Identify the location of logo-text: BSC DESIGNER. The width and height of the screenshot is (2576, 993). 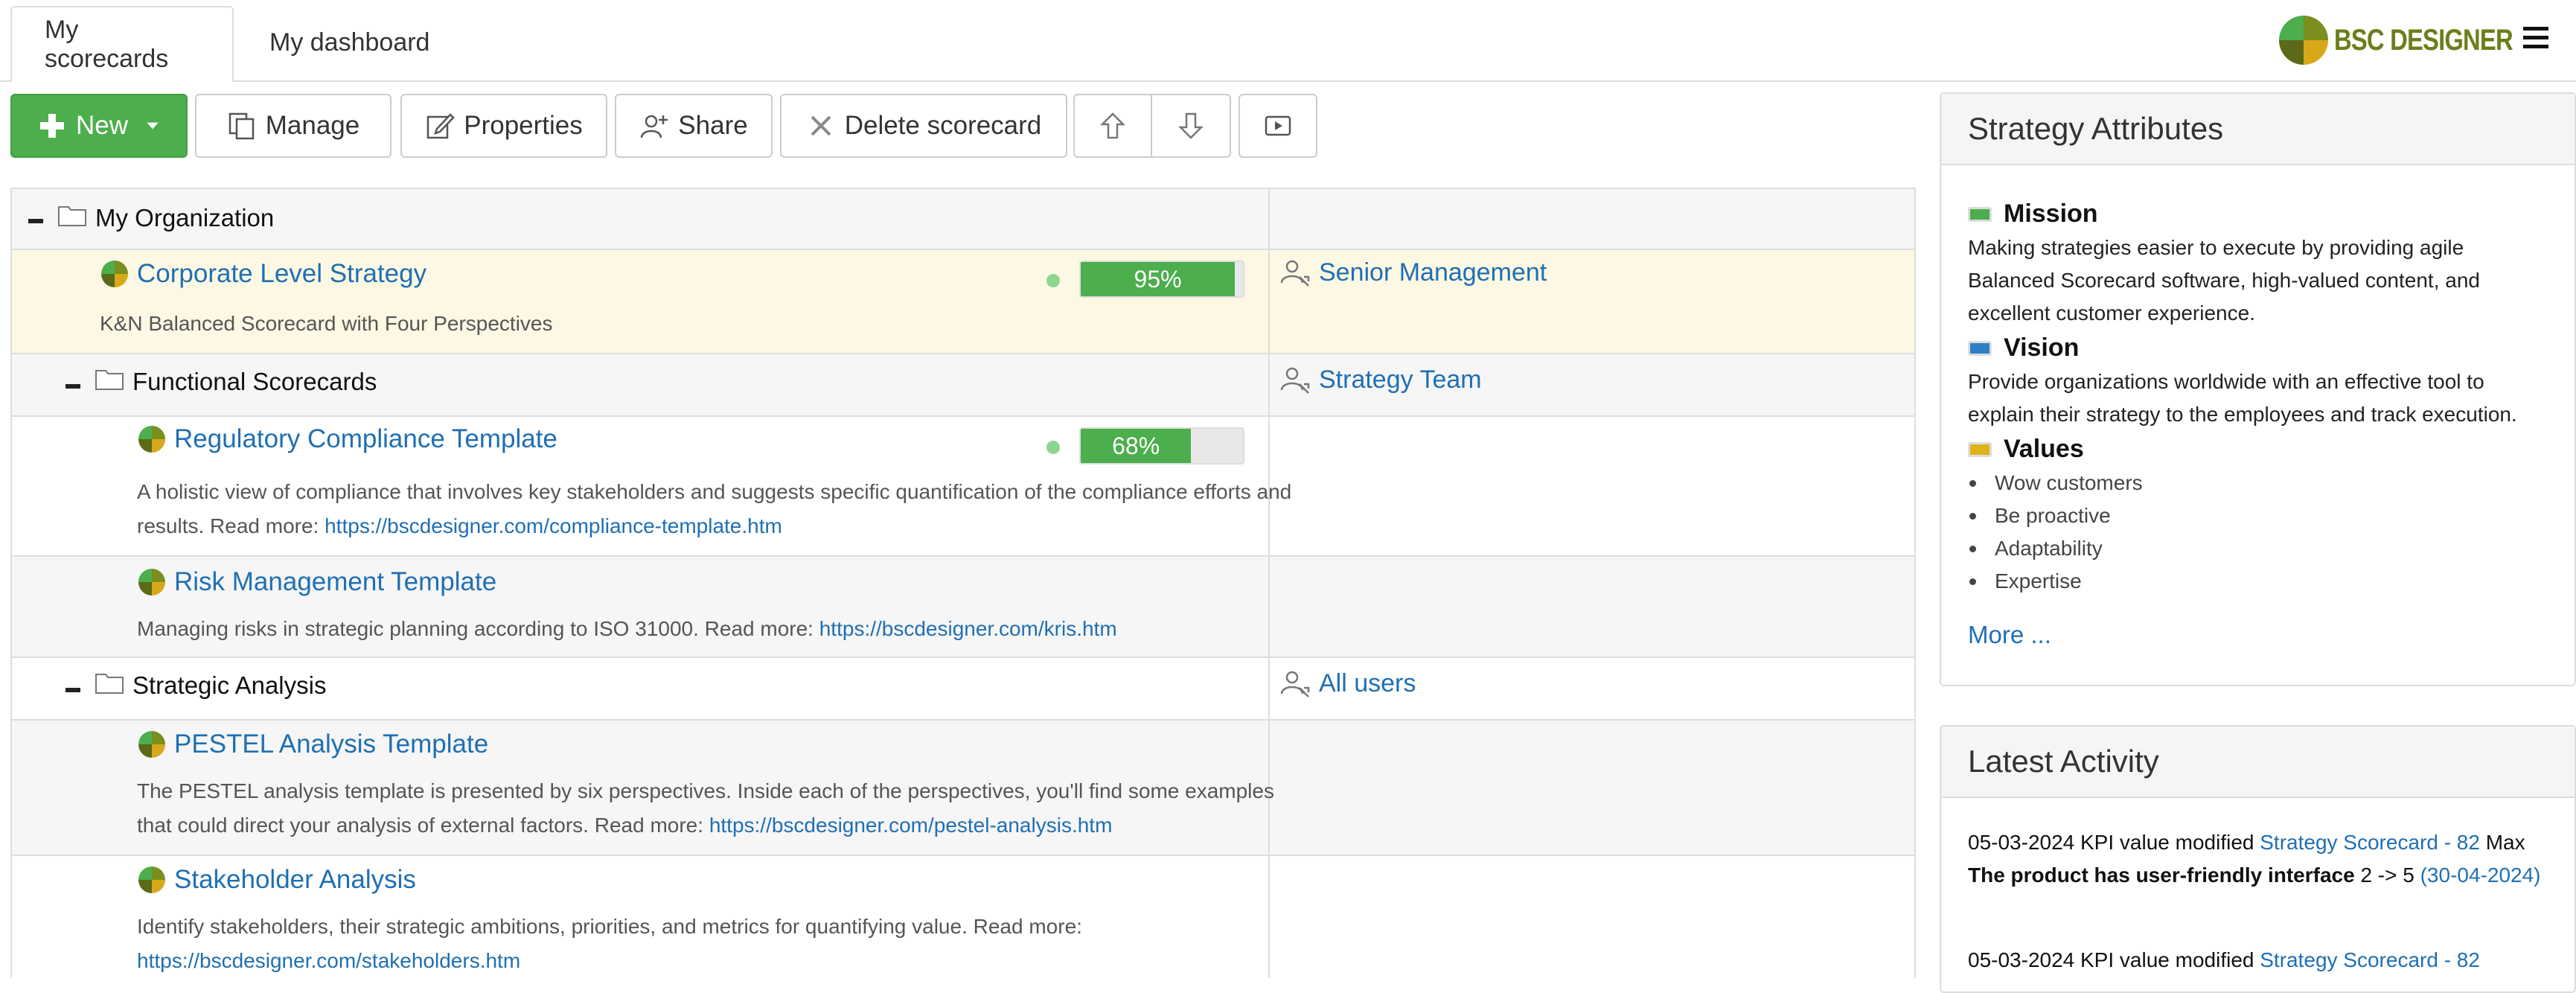
(2423, 40).